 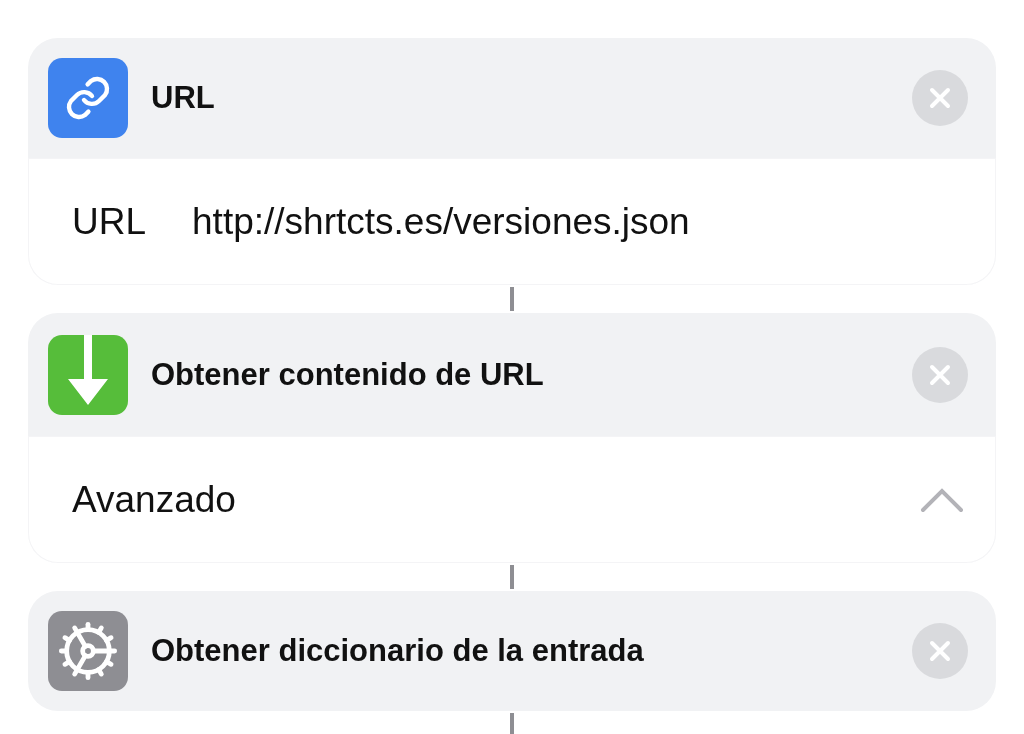 I want to click on gear-icon, so click(x=88, y=651).